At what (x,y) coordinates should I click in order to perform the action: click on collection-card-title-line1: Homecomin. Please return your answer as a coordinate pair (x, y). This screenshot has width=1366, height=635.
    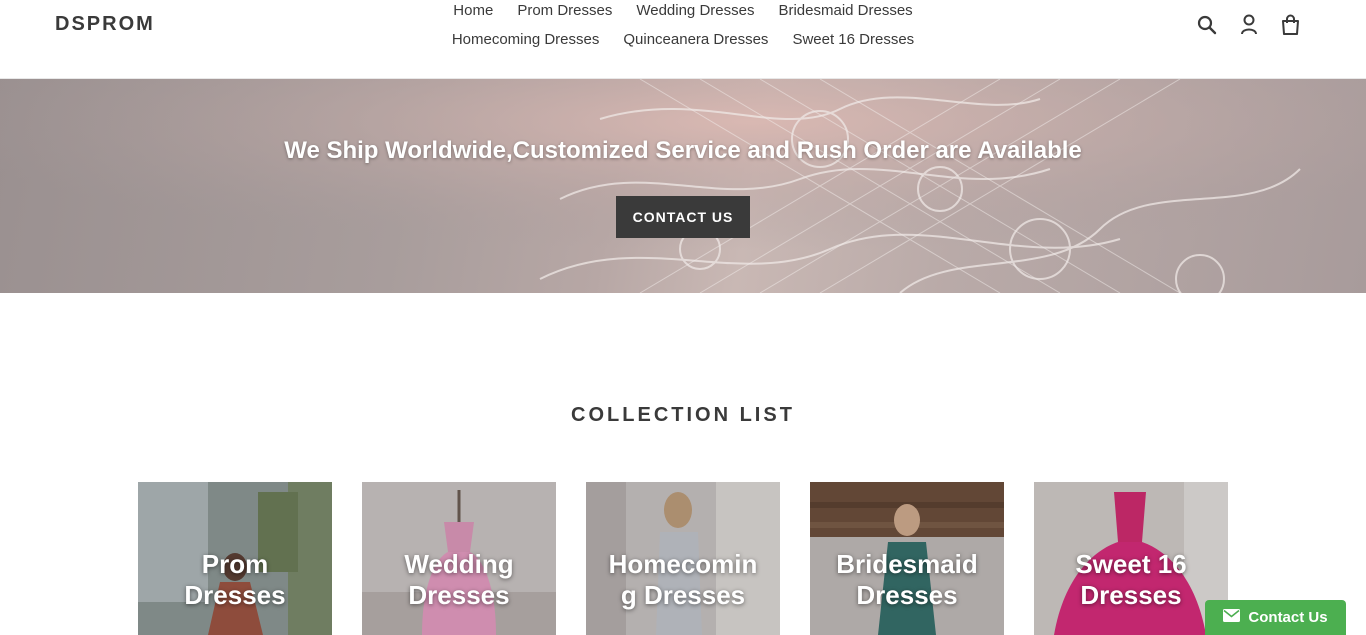
    Looking at the image, I should click on (683, 564).